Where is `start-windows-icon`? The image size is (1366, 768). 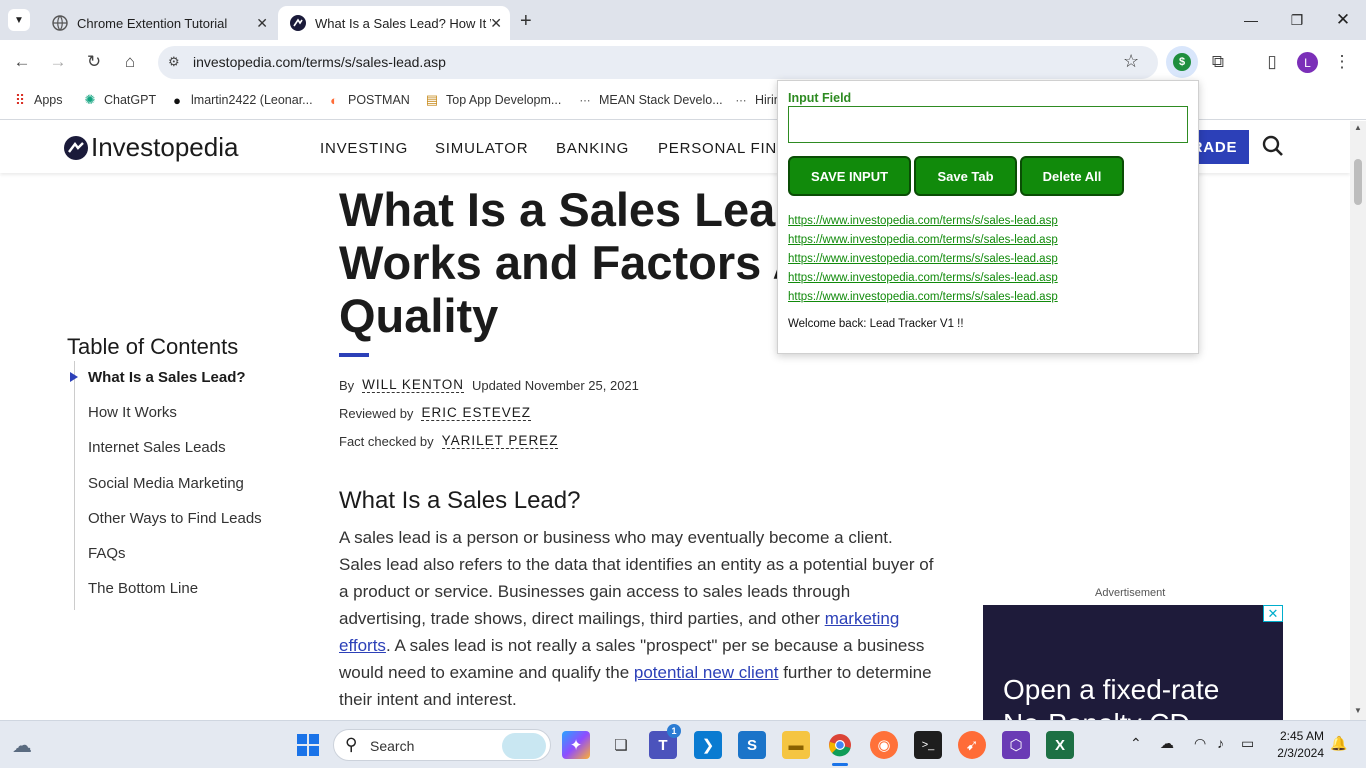 start-windows-icon is located at coordinates (308, 745).